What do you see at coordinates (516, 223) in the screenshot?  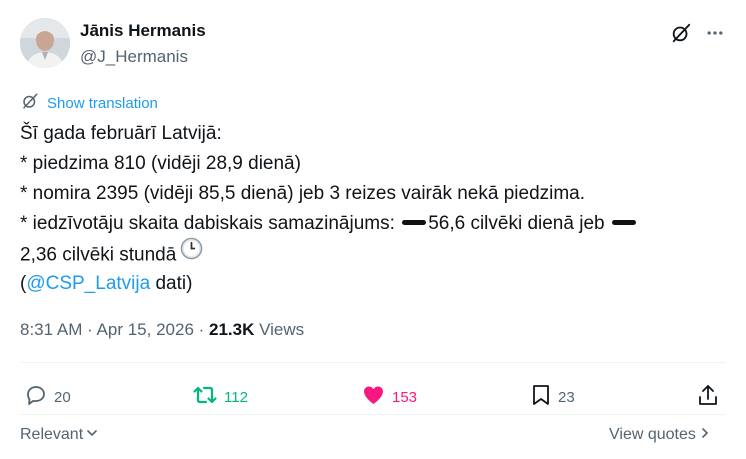 I see `tweet-line-text: 56,6 cilvēki dienā jeb` at bounding box center [516, 223].